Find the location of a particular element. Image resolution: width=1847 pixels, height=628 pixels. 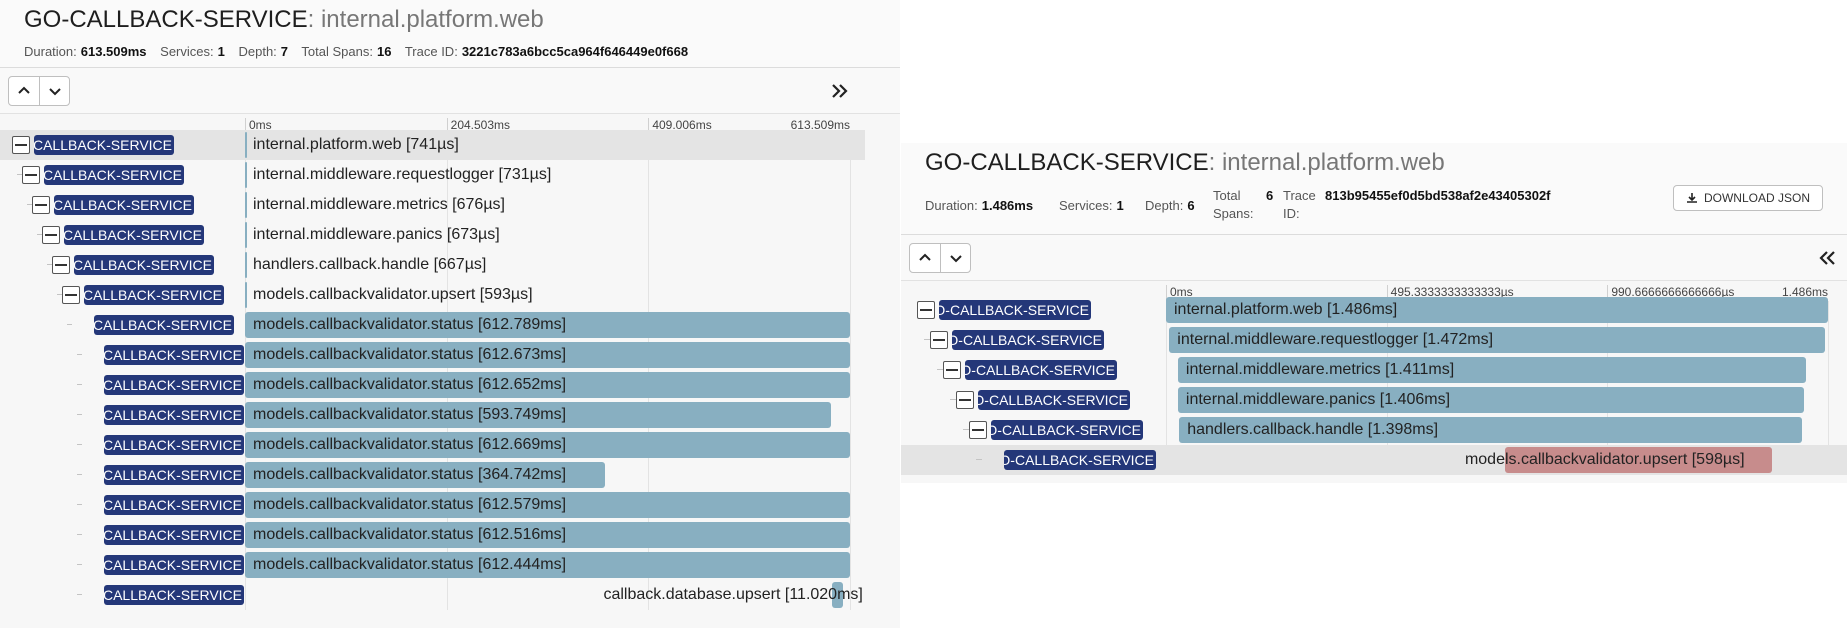

meta-depth: 7 is located at coordinates (284, 51).